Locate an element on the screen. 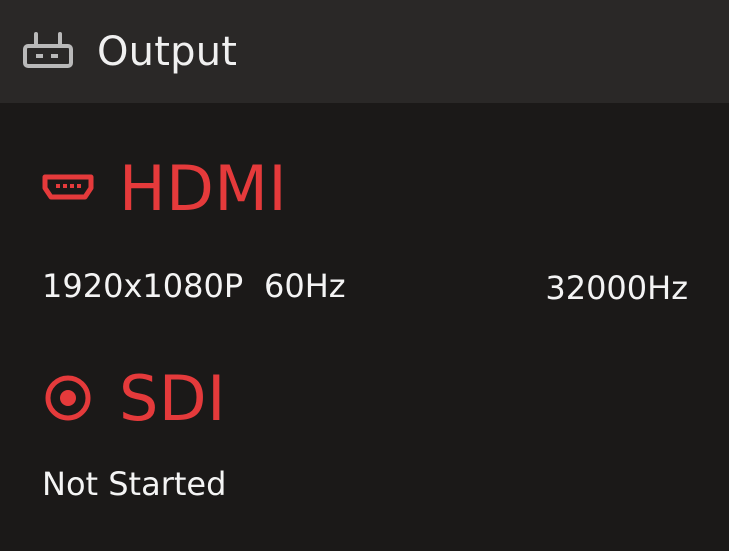  hdmi-resolution: 1920x1080P is located at coordinates (143, 286).